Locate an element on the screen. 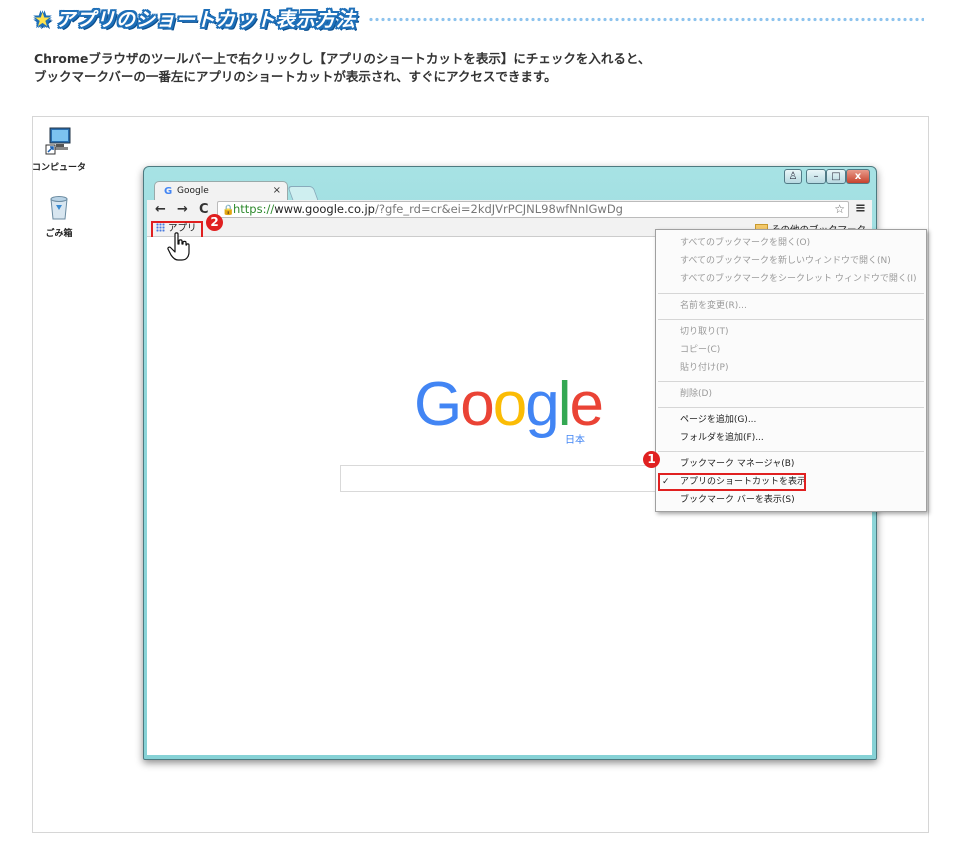  desktop-icon-computer: コンピュータ is located at coordinates (59, 149).